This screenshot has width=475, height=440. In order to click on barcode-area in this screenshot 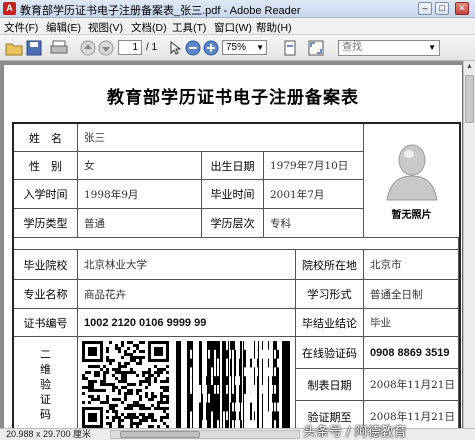, I will do `click(187, 384)`.